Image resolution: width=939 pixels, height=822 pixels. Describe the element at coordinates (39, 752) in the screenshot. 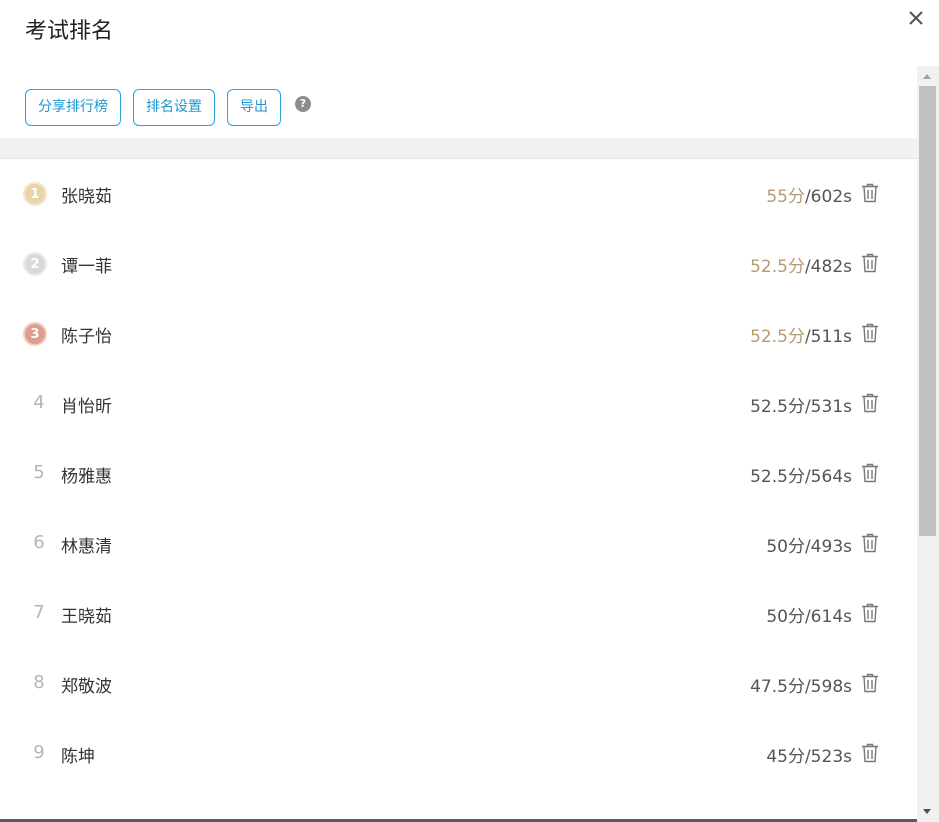

I see `rank-number: 9` at that location.